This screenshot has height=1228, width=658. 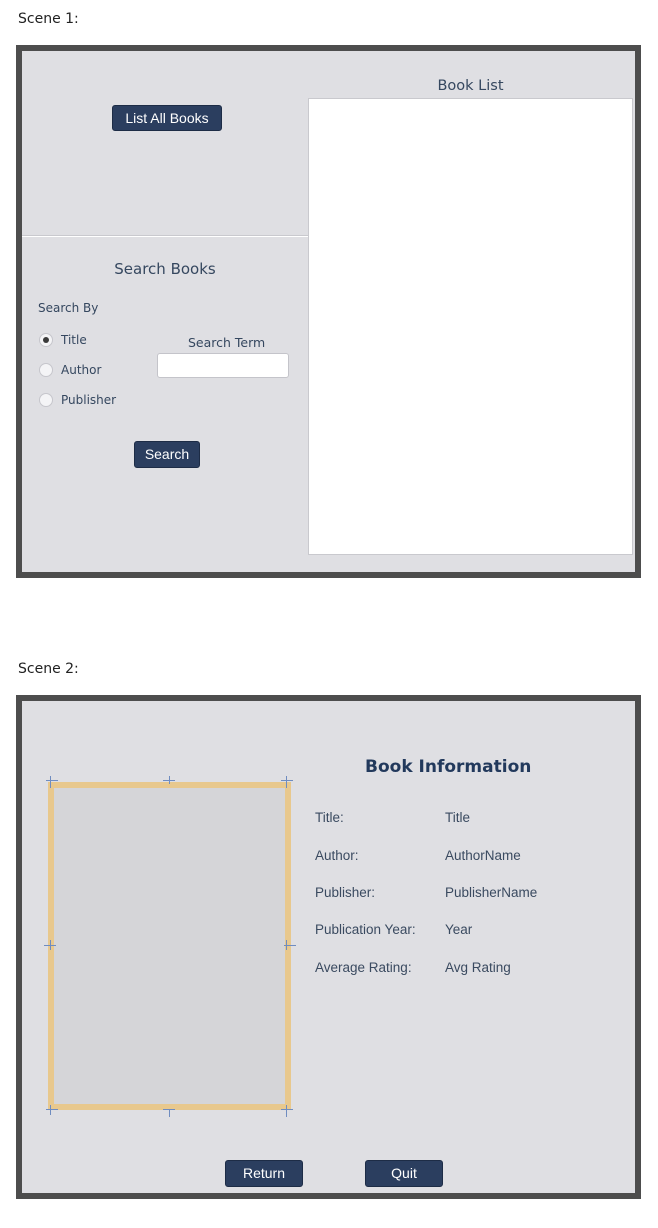 I want to click on radio-author: Author, so click(x=70, y=370).